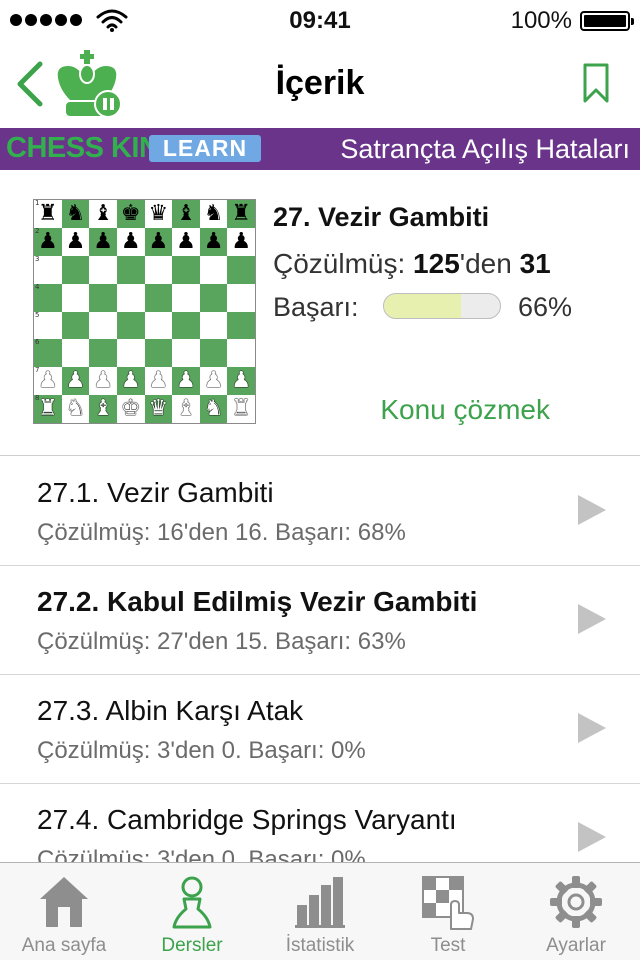 The width and height of the screenshot is (640, 960). I want to click on black-rook-icon: ♜, so click(47, 213).